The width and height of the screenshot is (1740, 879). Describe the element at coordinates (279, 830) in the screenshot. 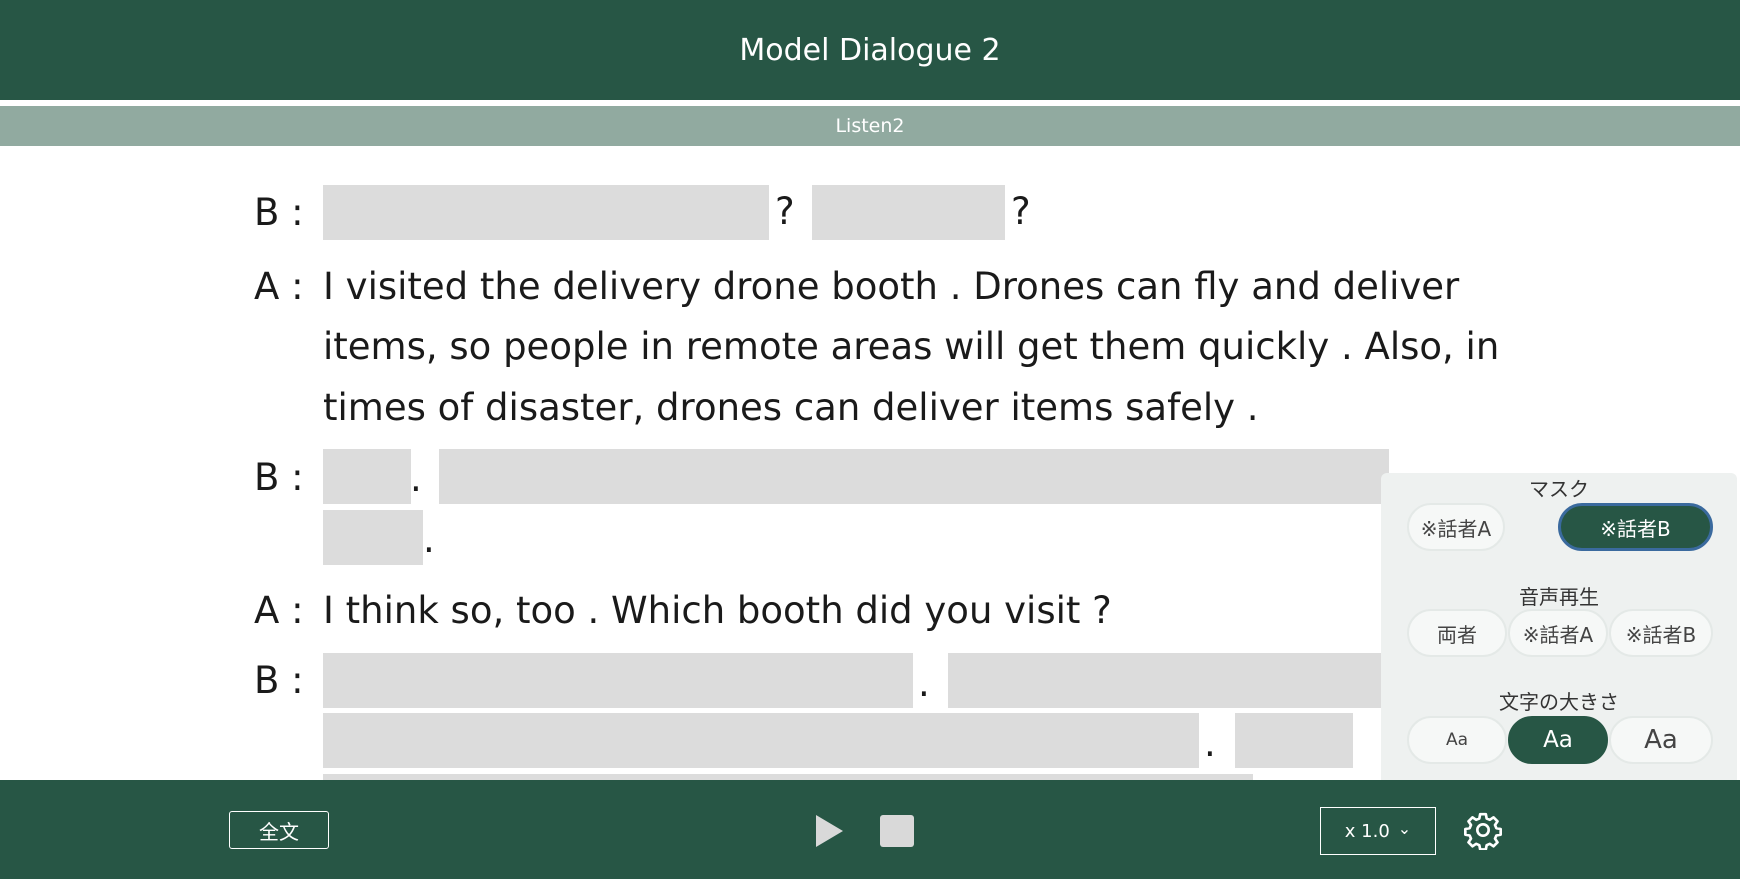

I see `full-text-button: 全文` at that location.